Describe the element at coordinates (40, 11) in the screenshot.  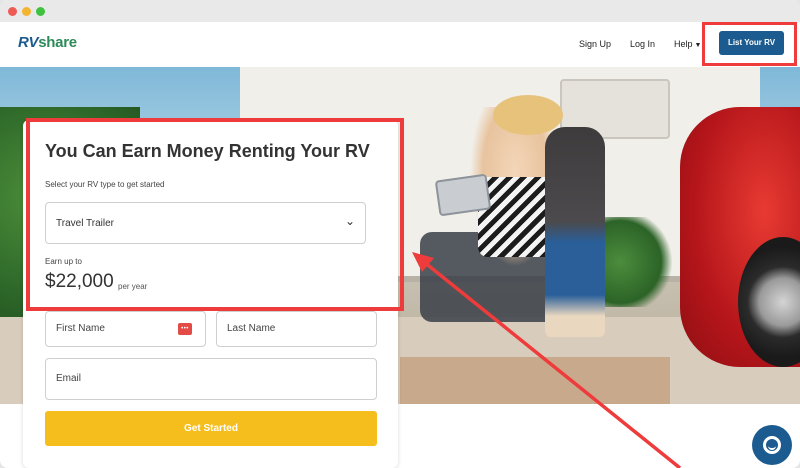
I see `maximize-window-button` at that location.